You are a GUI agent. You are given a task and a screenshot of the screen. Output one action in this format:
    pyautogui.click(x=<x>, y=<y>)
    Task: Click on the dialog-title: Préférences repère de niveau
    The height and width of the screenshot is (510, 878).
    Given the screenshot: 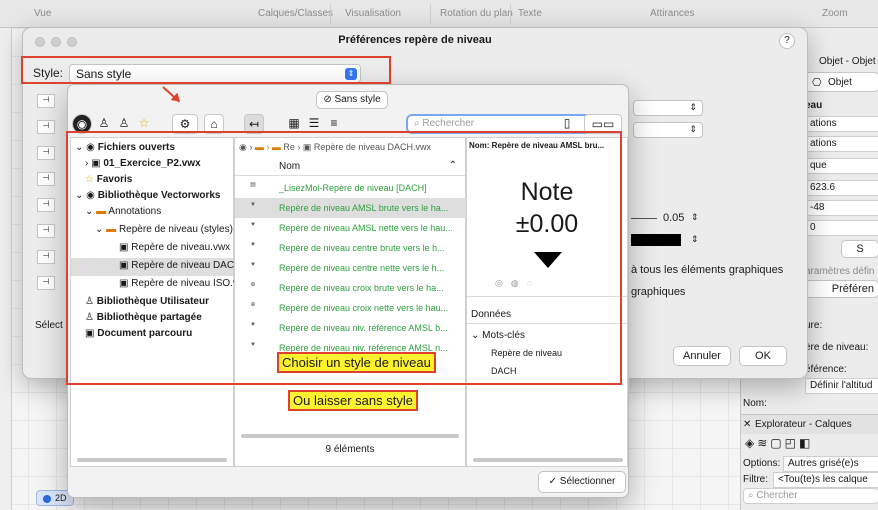 What is the action you would take?
    pyautogui.click(x=415, y=40)
    